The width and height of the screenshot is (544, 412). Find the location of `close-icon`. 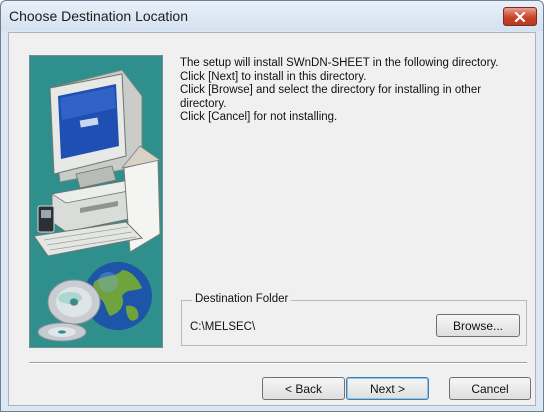

close-icon is located at coordinates (520, 16).